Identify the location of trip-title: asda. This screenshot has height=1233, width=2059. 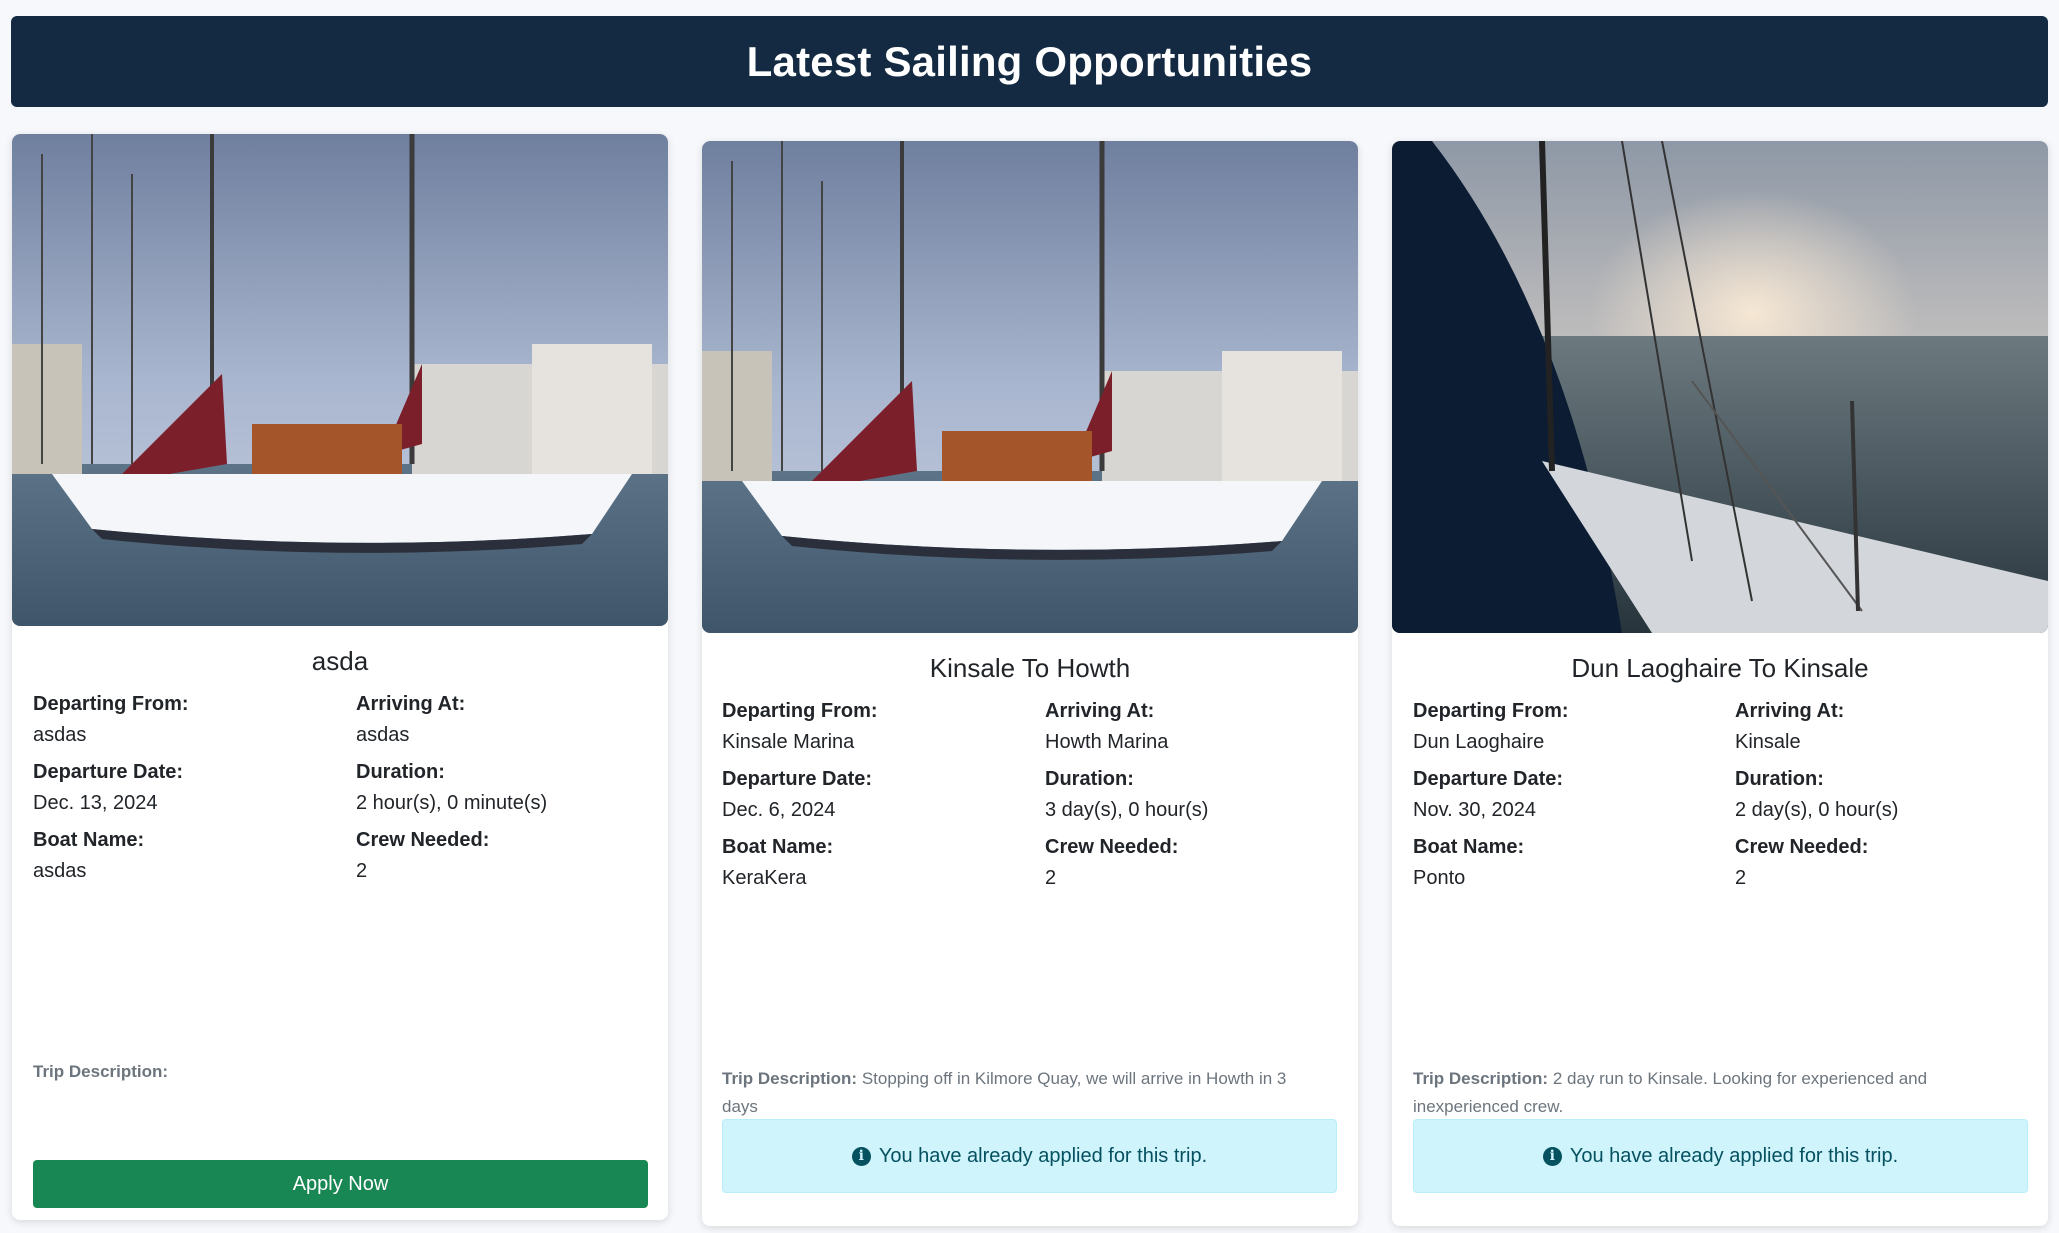
(340, 661).